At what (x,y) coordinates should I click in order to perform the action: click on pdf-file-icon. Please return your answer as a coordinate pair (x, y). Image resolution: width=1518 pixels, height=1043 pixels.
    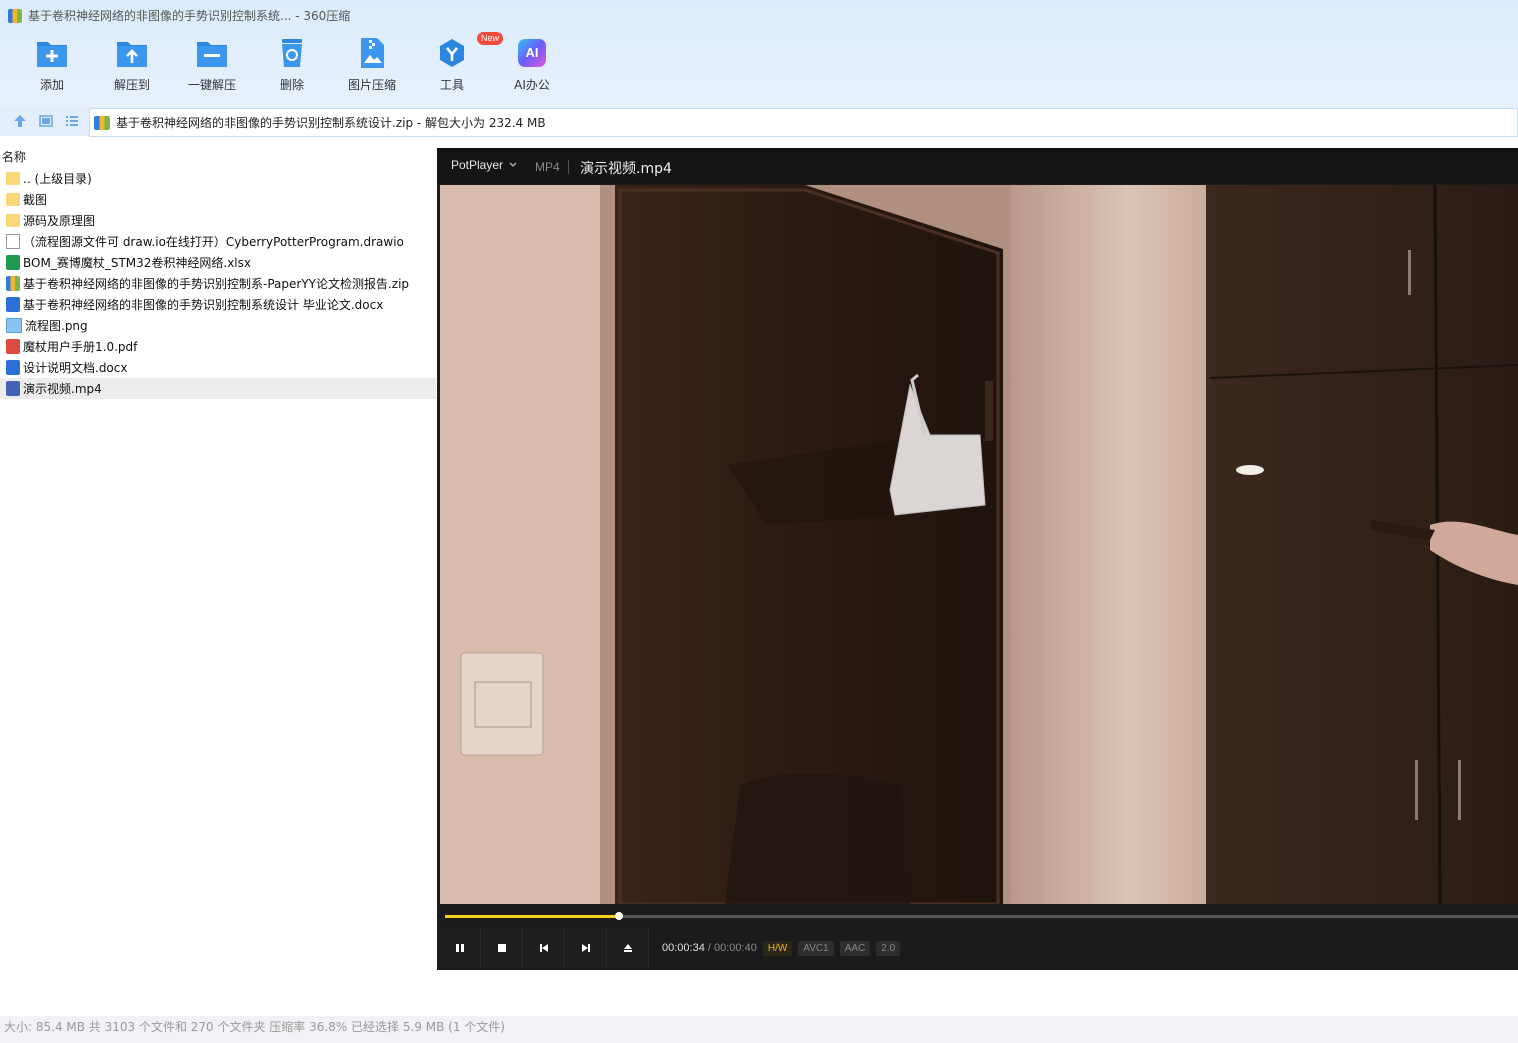
    Looking at the image, I should click on (13, 346).